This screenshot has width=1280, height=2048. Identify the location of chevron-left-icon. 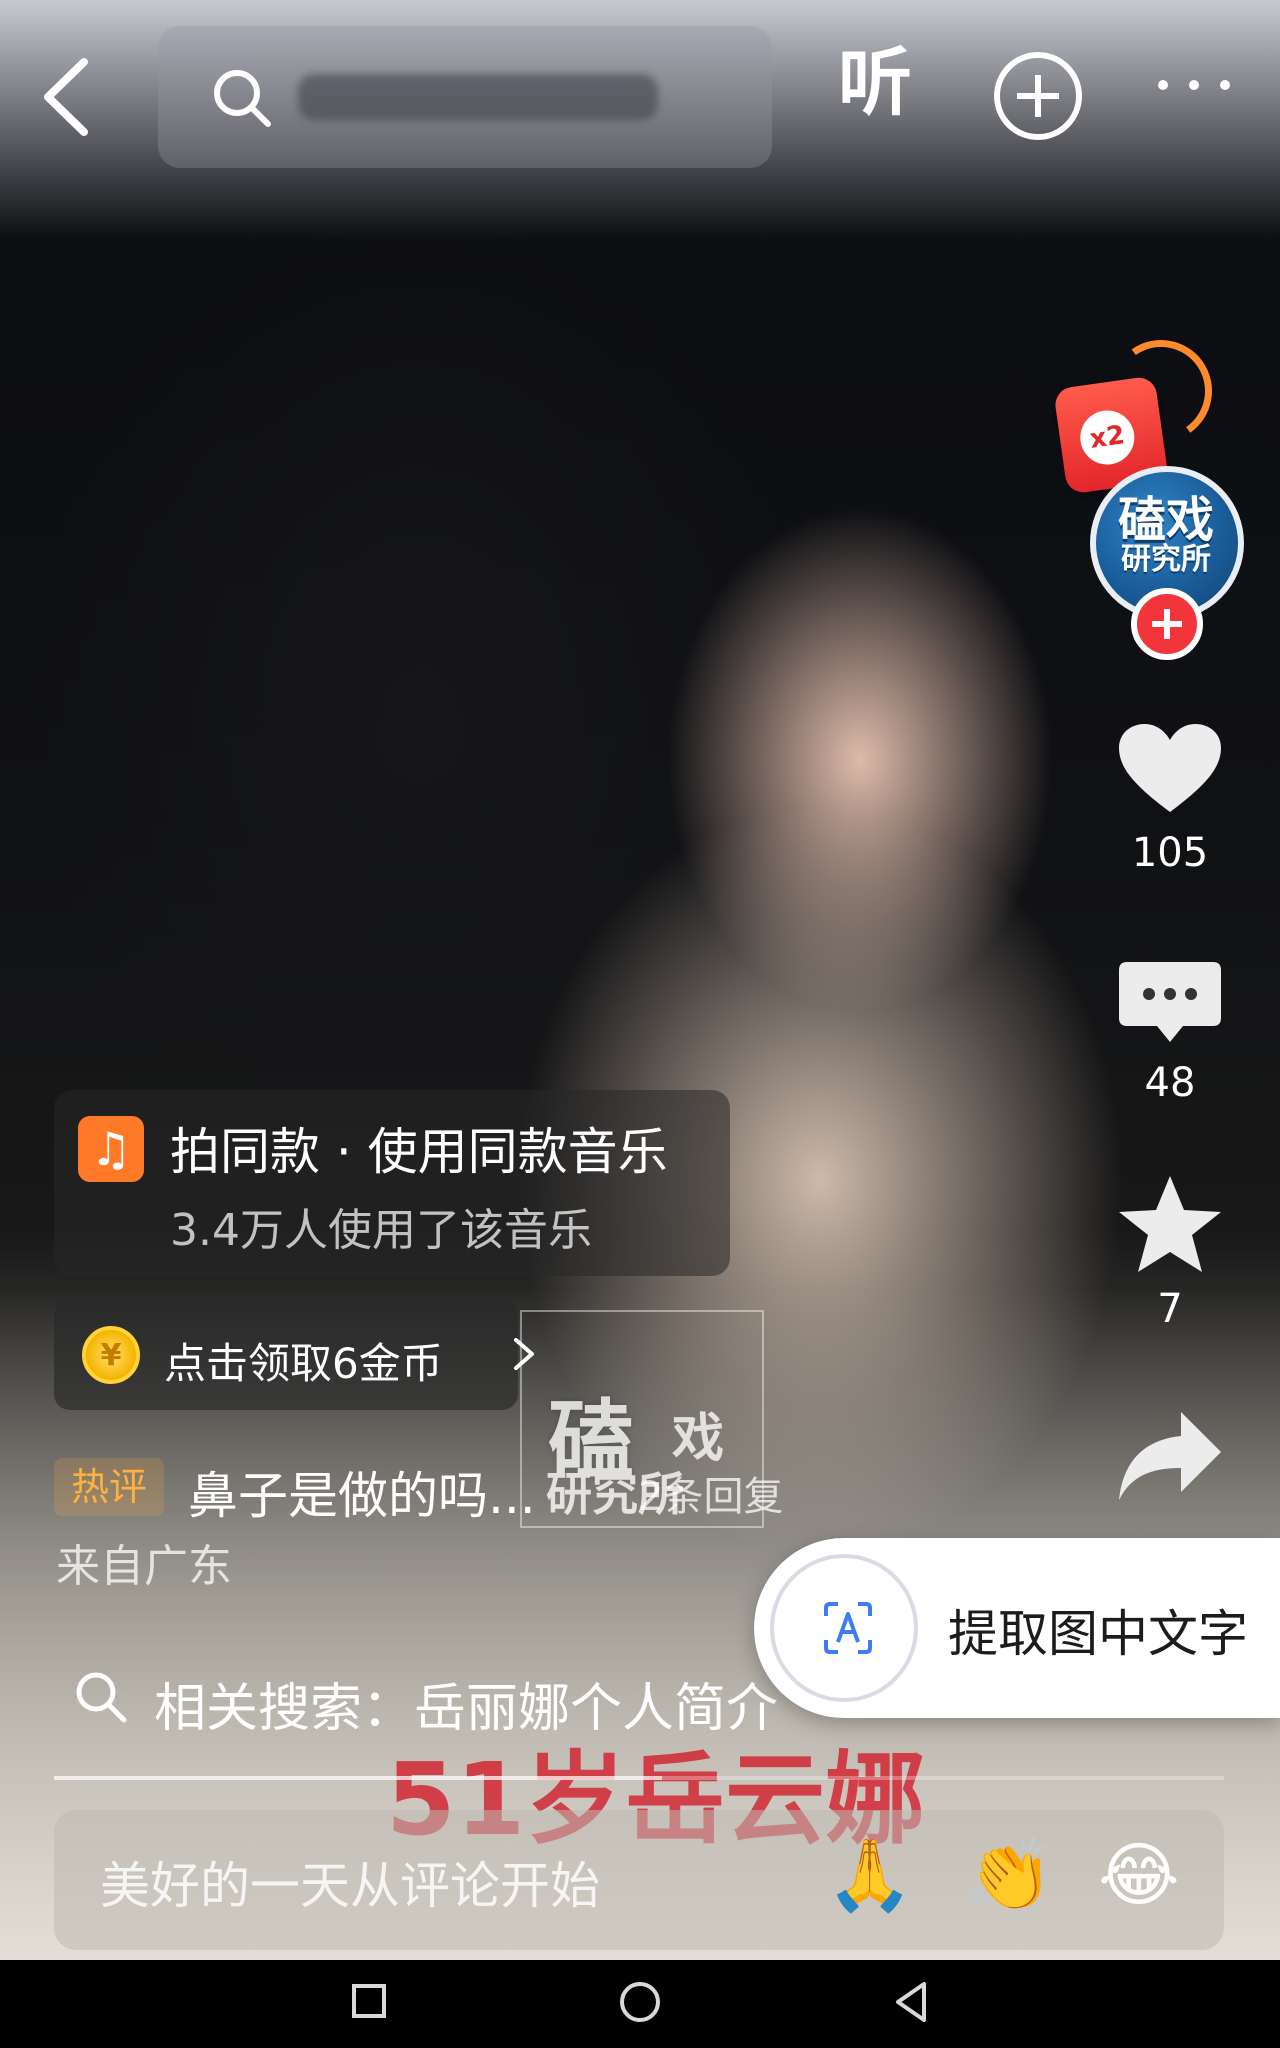
(66, 97).